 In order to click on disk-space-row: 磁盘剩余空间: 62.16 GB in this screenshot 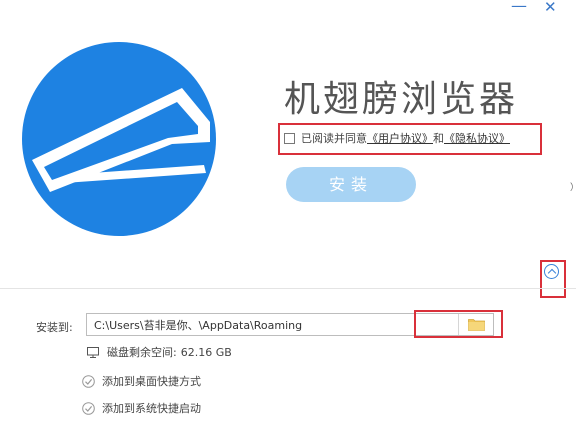, I will do `click(159, 352)`.